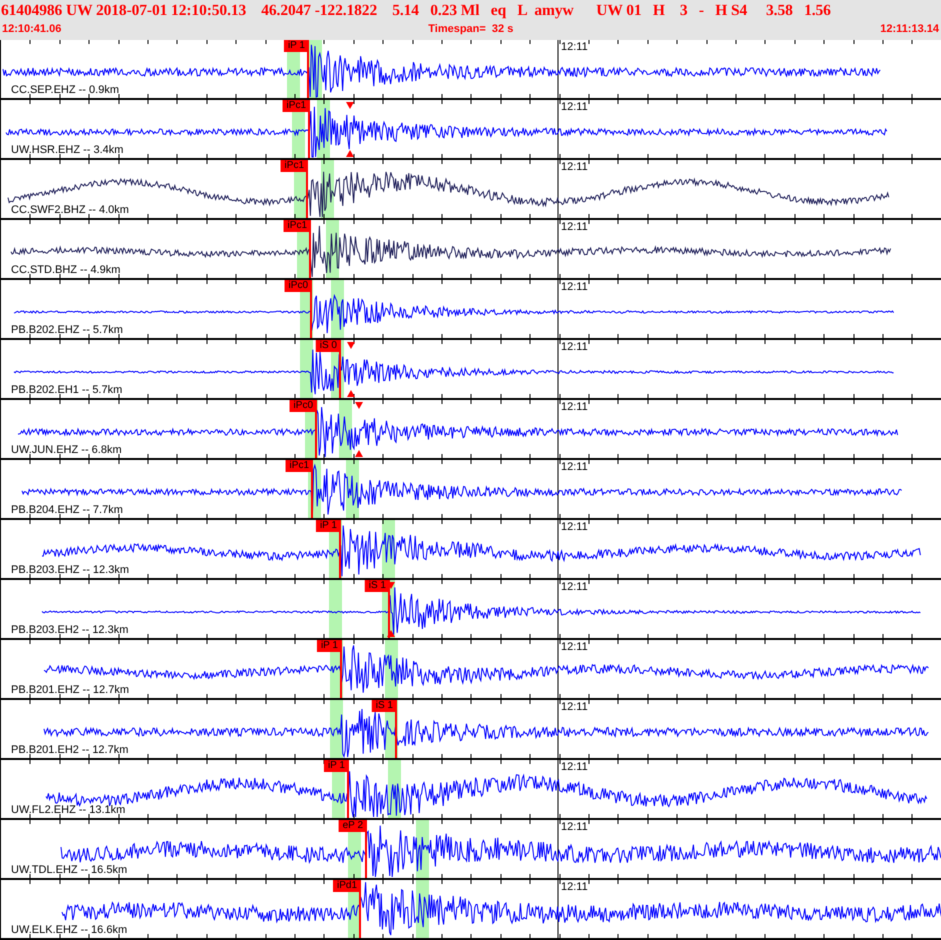  Describe the element at coordinates (67, 510) in the screenshot. I see `station-label: PB.B204.EHZ -- 7.7km` at that location.